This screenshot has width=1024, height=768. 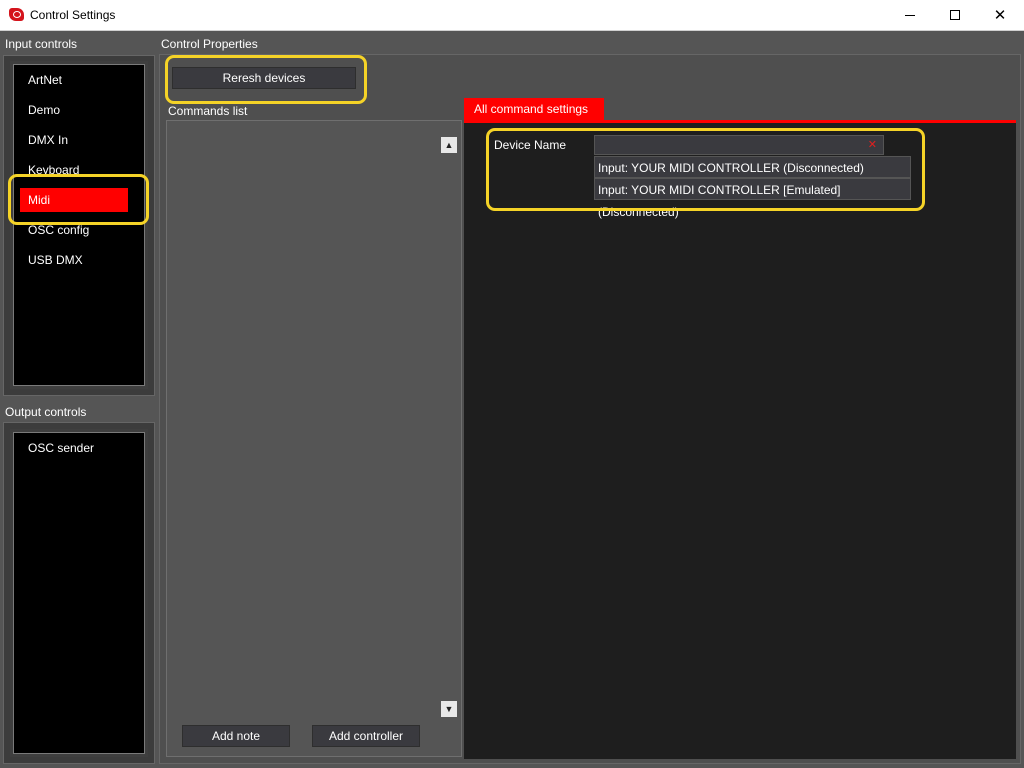 I want to click on list-item-osc-config: OSC config, so click(x=58, y=230).